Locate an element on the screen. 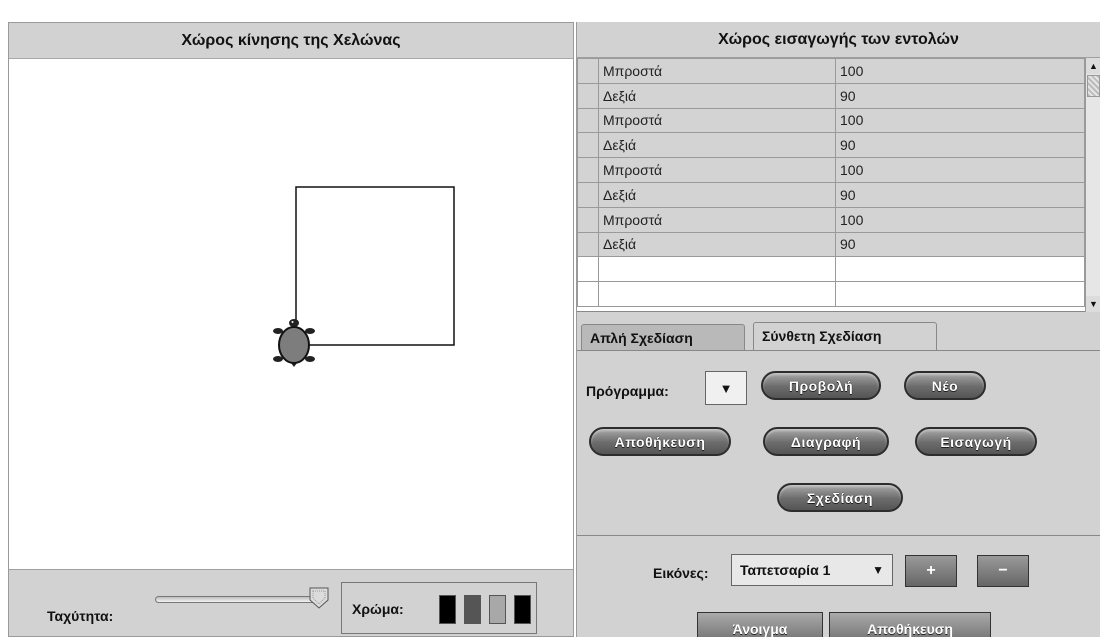  delete-button: Διαγραφή is located at coordinates (826, 441).